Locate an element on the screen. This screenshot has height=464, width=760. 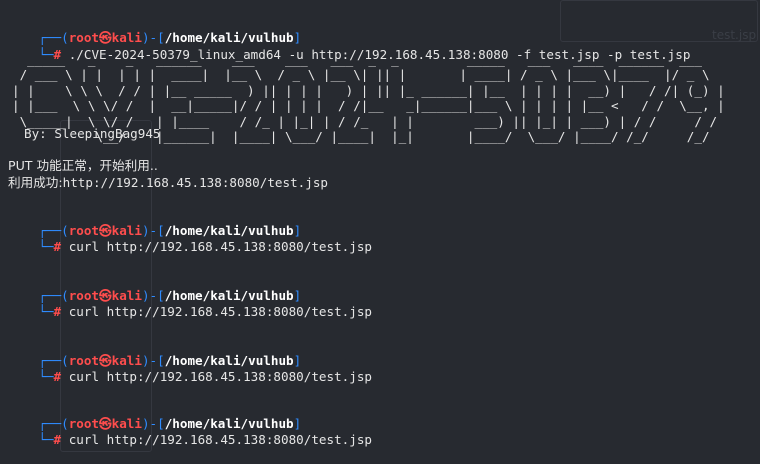
prompt-line-3: ┌──(root㉿kali)-[/home/kali/vulhub] is located at coordinates (154, 287).